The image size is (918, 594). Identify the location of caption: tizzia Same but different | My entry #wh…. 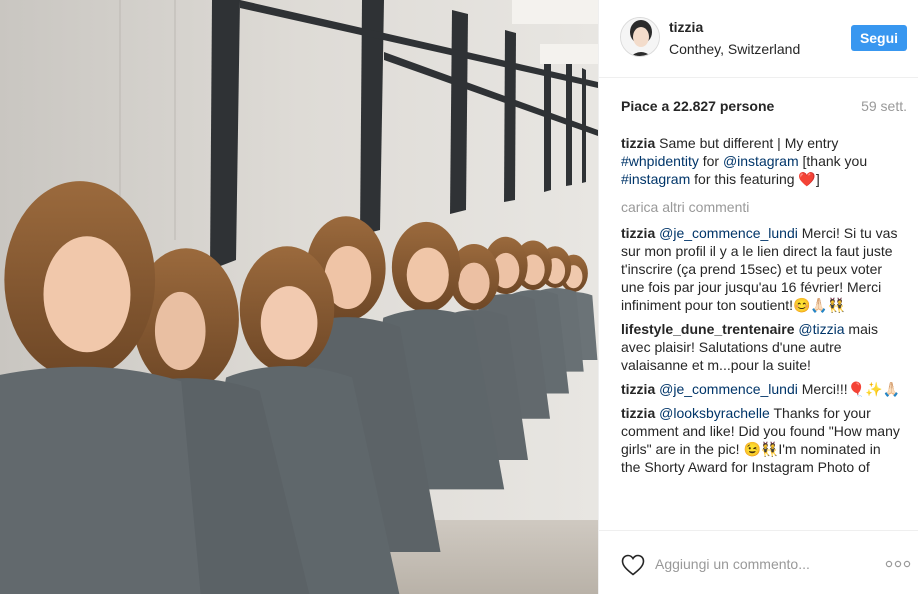
(761, 161).